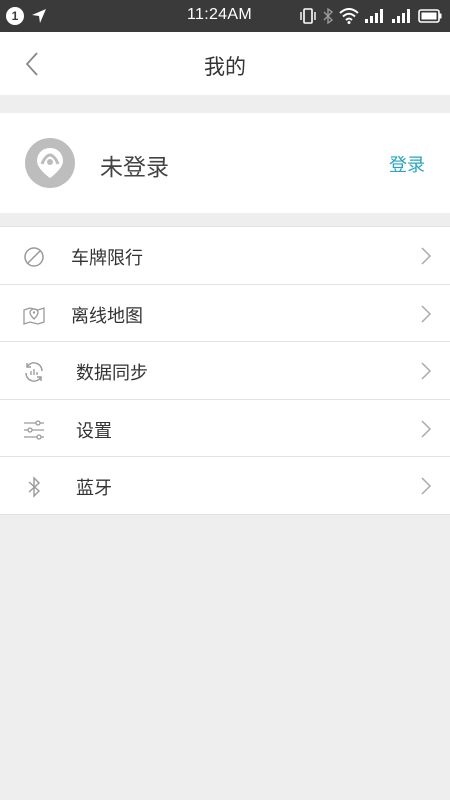  Describe the element at coordinates (308, 16) in the screenshot. I see `vibrate-icon` at that location.